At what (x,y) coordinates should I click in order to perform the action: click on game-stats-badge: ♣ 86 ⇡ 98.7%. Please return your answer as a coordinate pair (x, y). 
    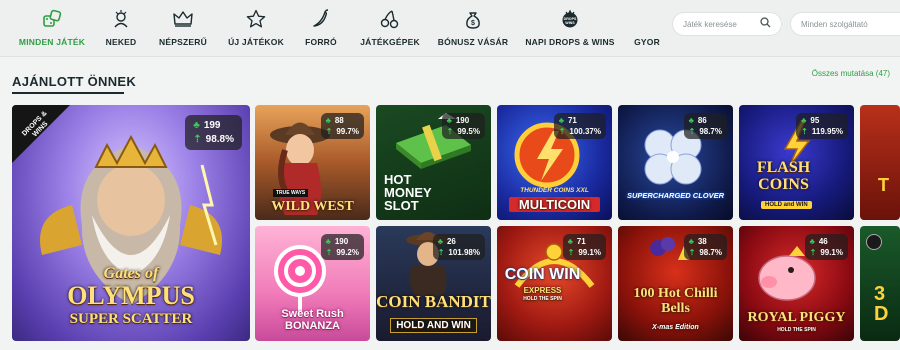
    Looking at the image, I should click on (705, 126).